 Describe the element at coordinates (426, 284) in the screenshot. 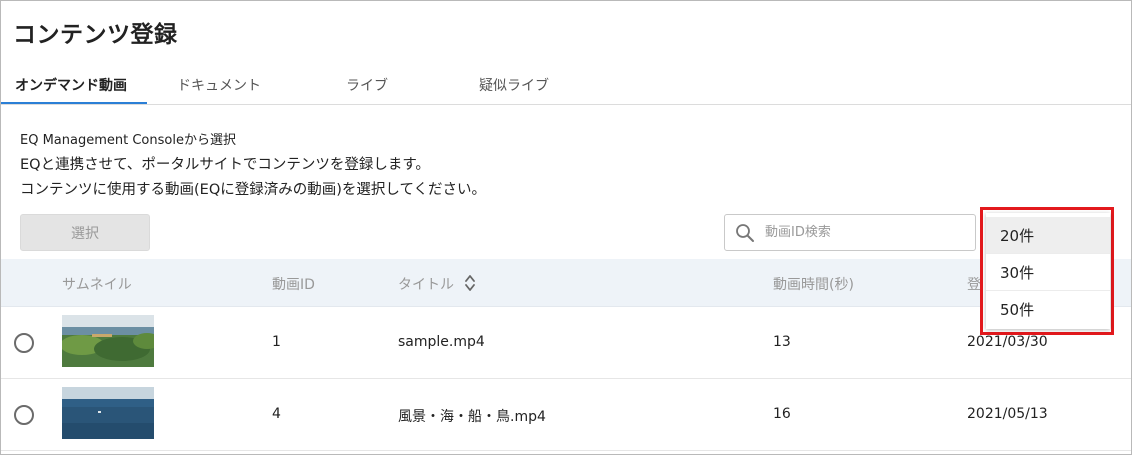

I see `column-header-title: タイトル` at that location.